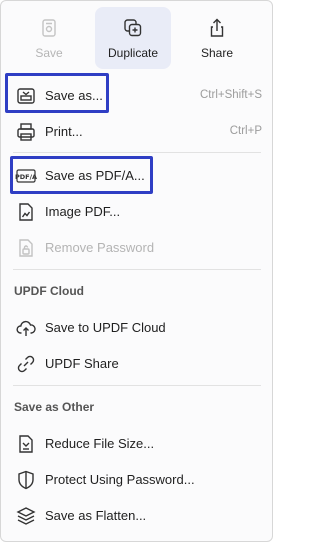 The width and height of the screenshot is (320, 542). Describe the element at coordinates (136, 132) in the screenshot. I see `menu-item-print: Print... Ctrl+P` at that location.